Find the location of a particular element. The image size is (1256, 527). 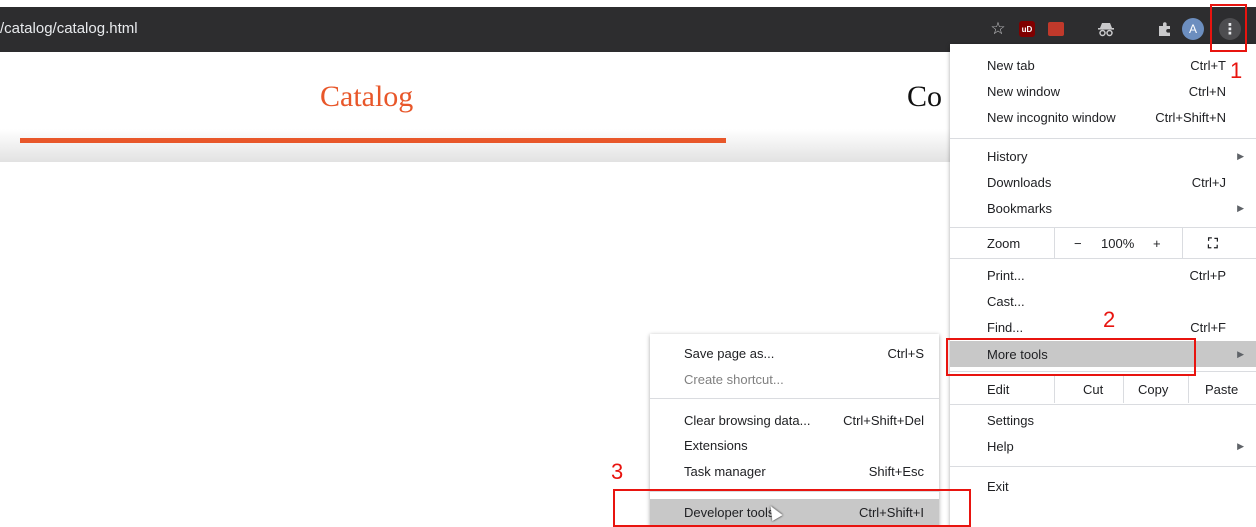

menu-label: Settings is located at coordinates (1010, 420).